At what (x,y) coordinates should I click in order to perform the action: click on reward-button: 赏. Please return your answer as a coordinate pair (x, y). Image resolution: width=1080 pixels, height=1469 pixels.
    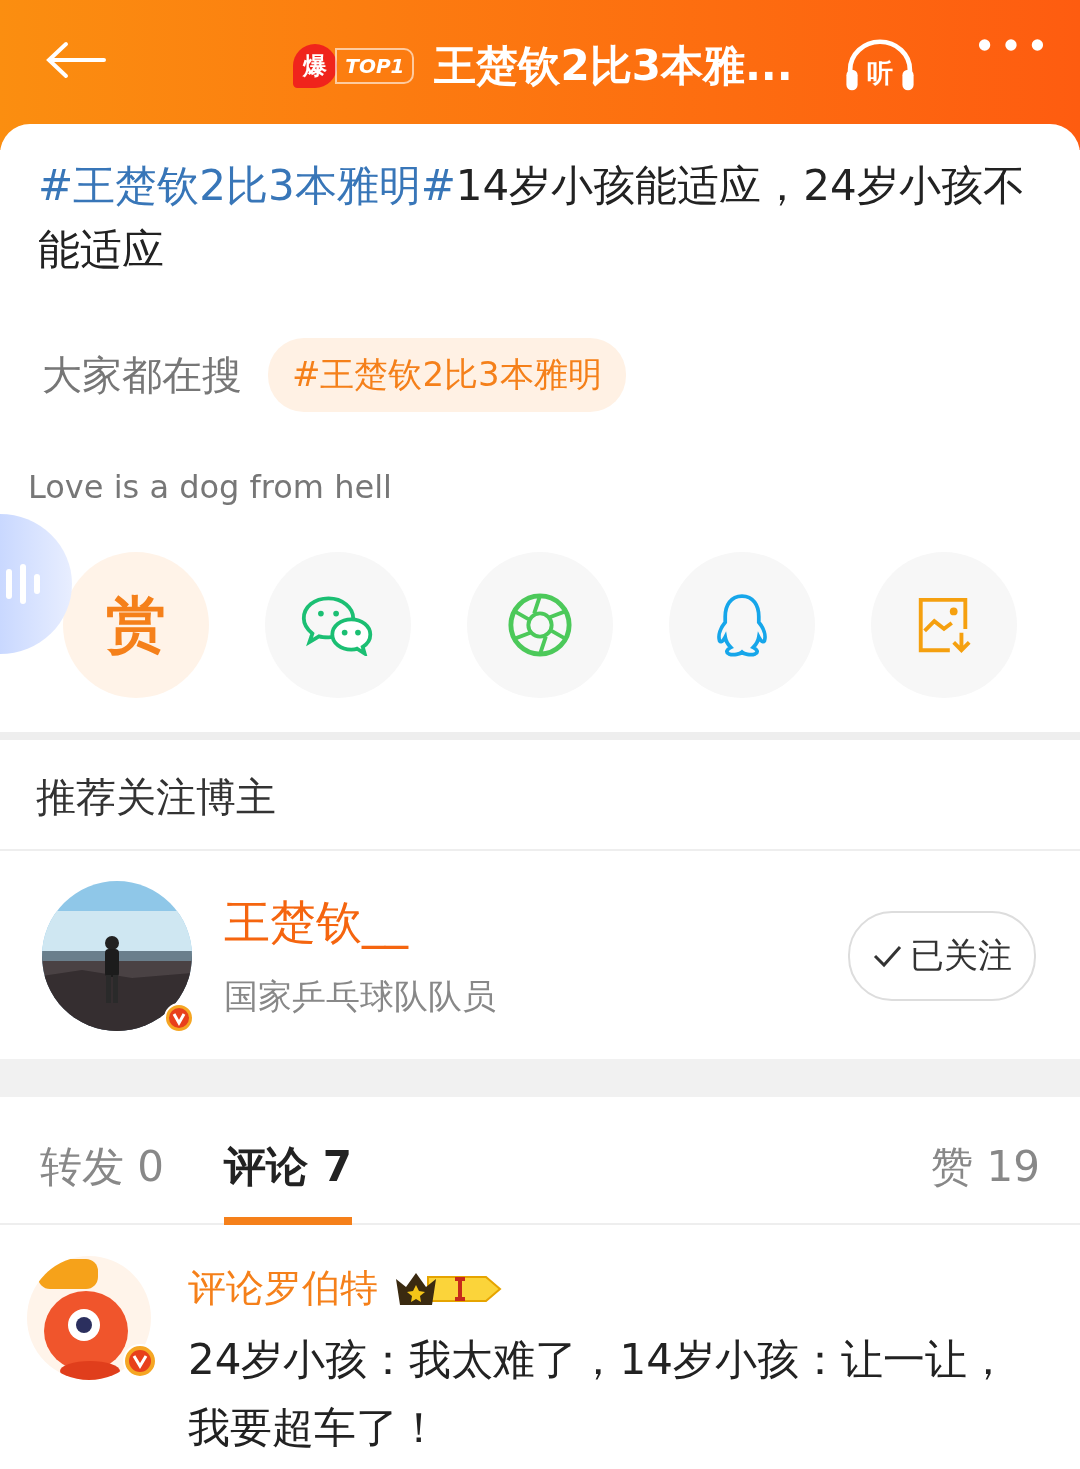
    Looking at the image, I should click on (136, 625).